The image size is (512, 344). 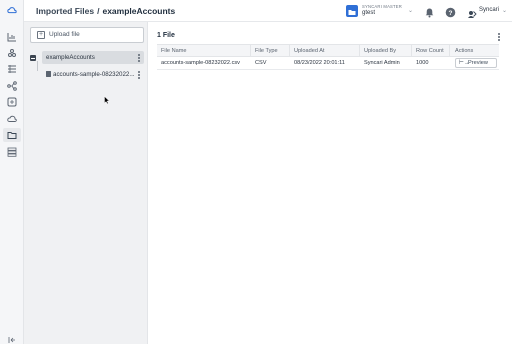 I want to click on breadcrumb: Imported Files / exampleAccounts, so click(x=105, y=11).